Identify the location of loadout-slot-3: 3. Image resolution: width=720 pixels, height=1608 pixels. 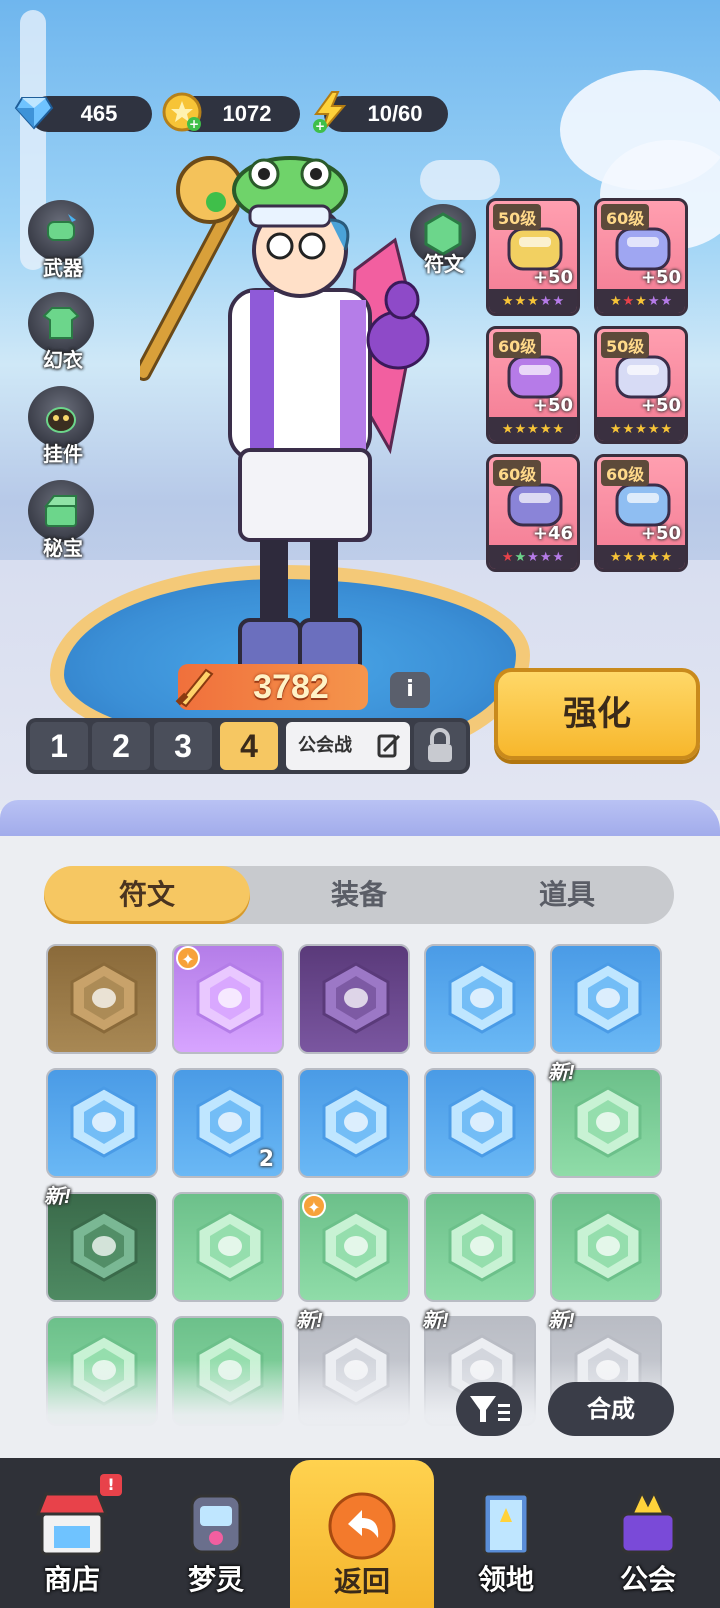
(183, 746).